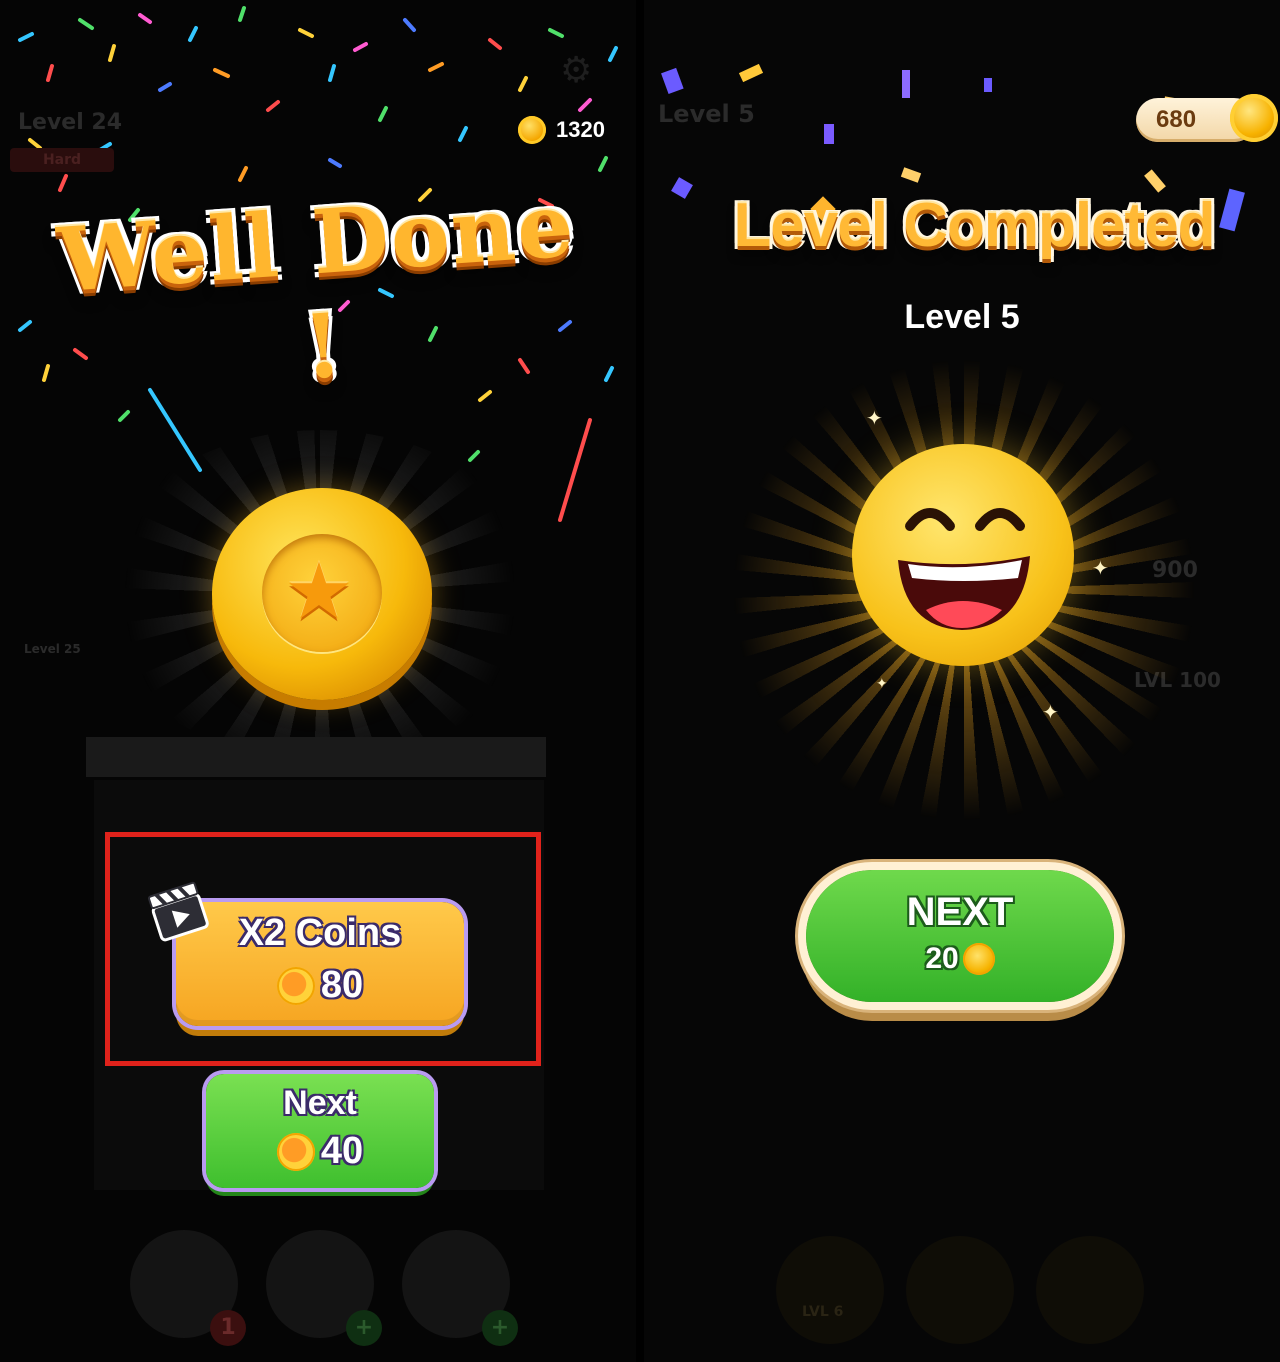 The height and width of the screenshot is (1362, 1280). I want to click on faded-difficulty-badge: Hard, so click(62, 160).